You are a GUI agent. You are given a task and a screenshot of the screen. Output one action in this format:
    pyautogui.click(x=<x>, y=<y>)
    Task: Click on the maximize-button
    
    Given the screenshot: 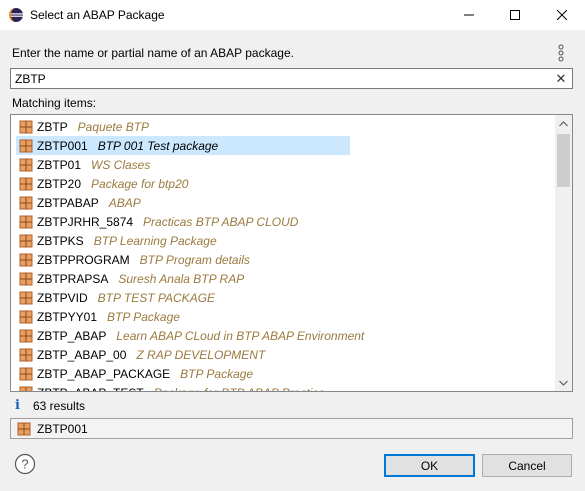 What is the action you would take?
    pyautogui.click(x=515, y=15)
    